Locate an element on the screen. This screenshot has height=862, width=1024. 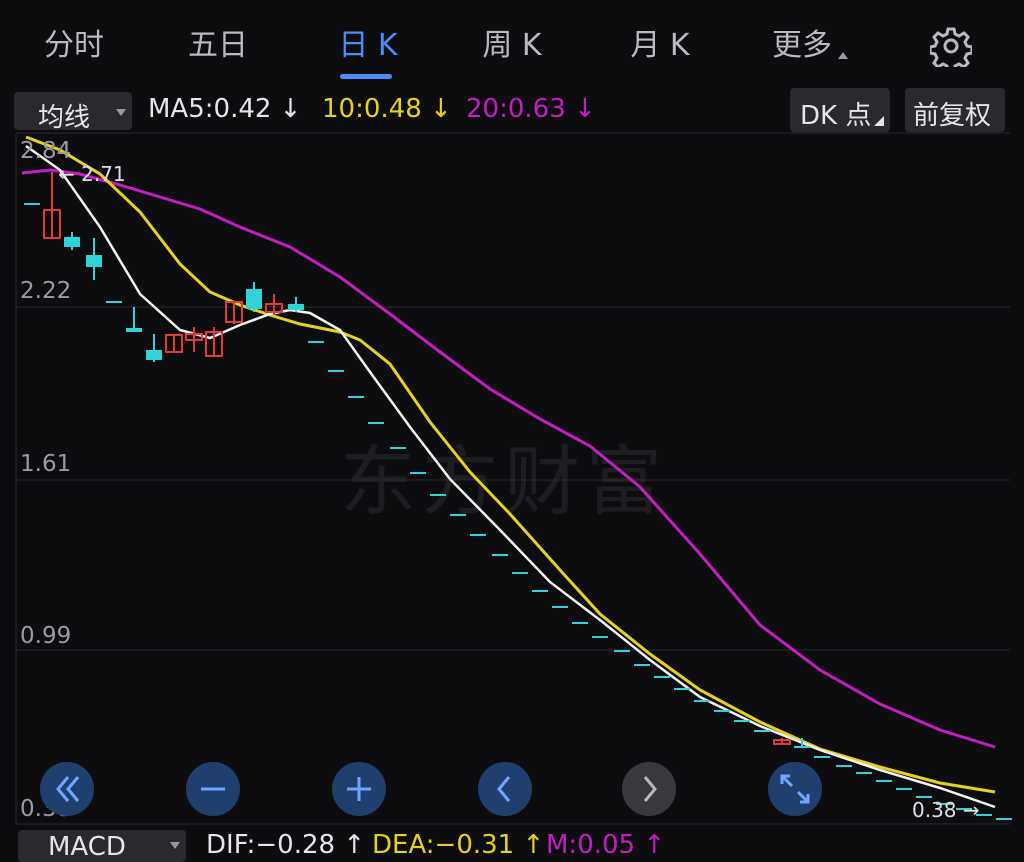
dropdown-triangle-icon is located at coordinates (843, 55).